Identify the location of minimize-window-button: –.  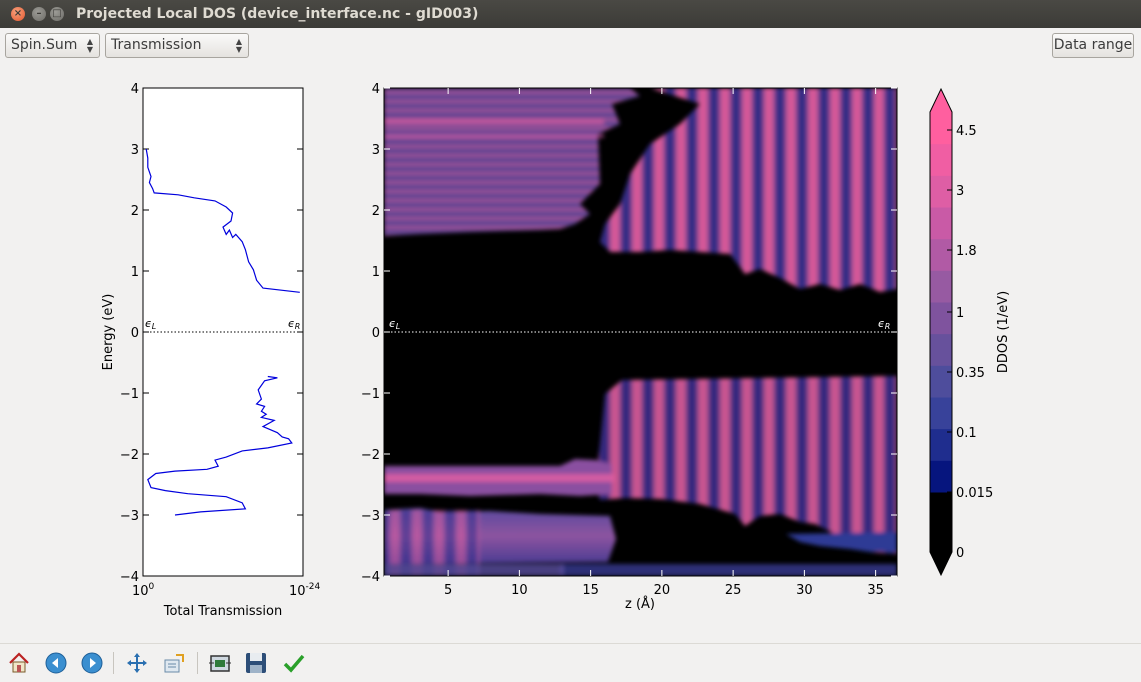
(39, 14).